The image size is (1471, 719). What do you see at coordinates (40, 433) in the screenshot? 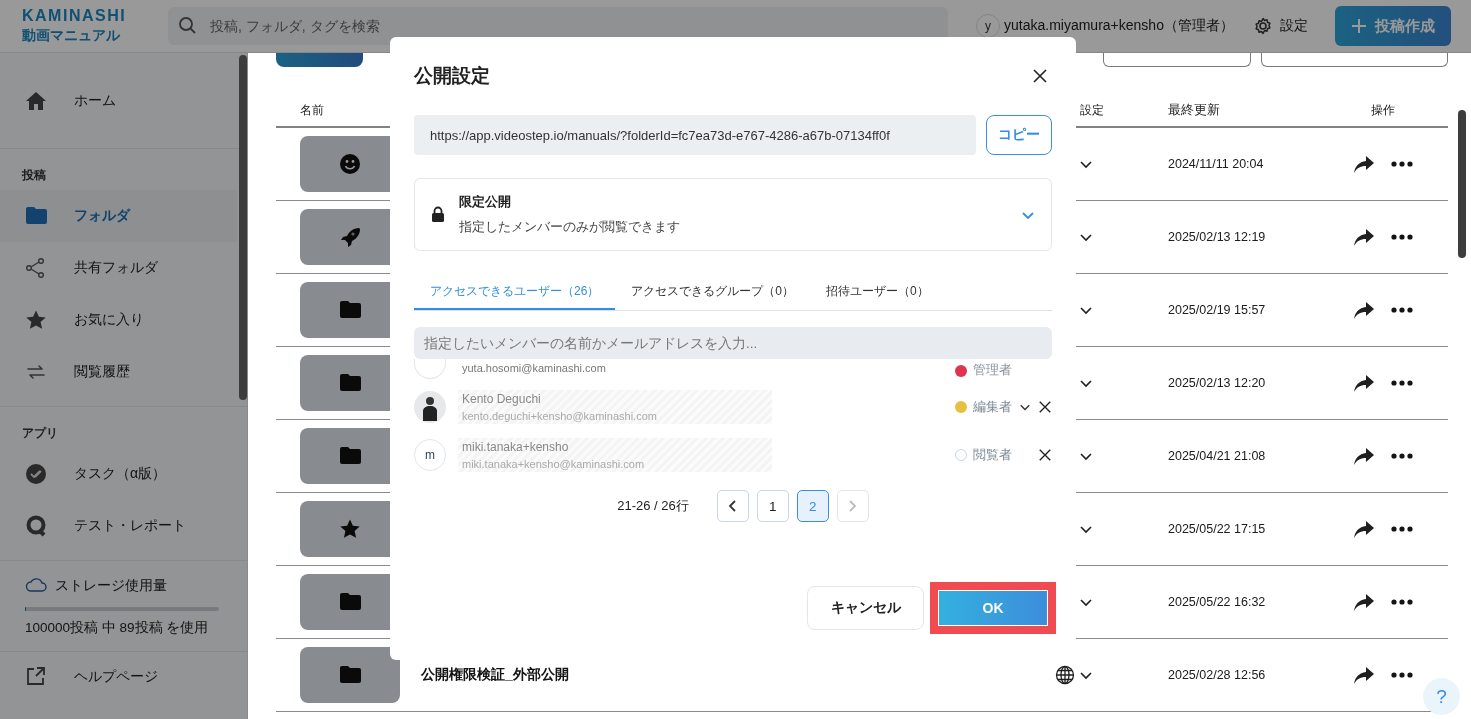
I see `section-heading: アプリ` at bounding box center [40, 433].